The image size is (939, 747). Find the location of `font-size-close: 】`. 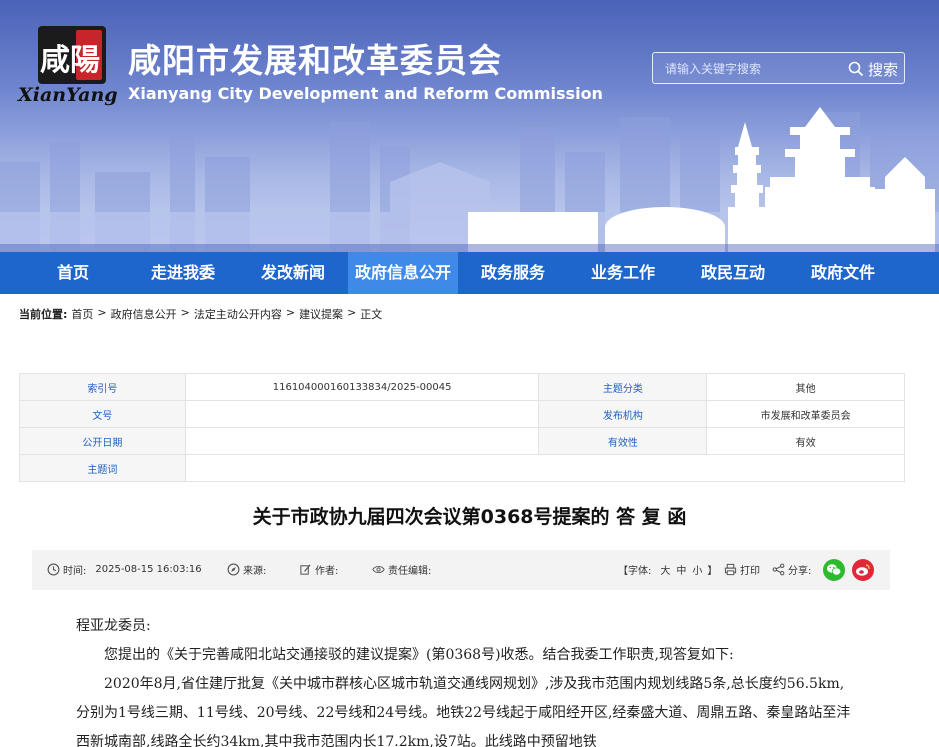

font-size-close: 】 is located at coordinates (712, 571).